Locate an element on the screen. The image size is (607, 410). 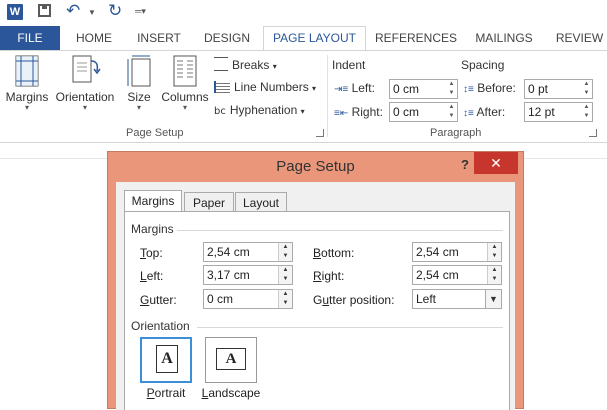
portrait-icon: A is located at coordinates (167, 359).